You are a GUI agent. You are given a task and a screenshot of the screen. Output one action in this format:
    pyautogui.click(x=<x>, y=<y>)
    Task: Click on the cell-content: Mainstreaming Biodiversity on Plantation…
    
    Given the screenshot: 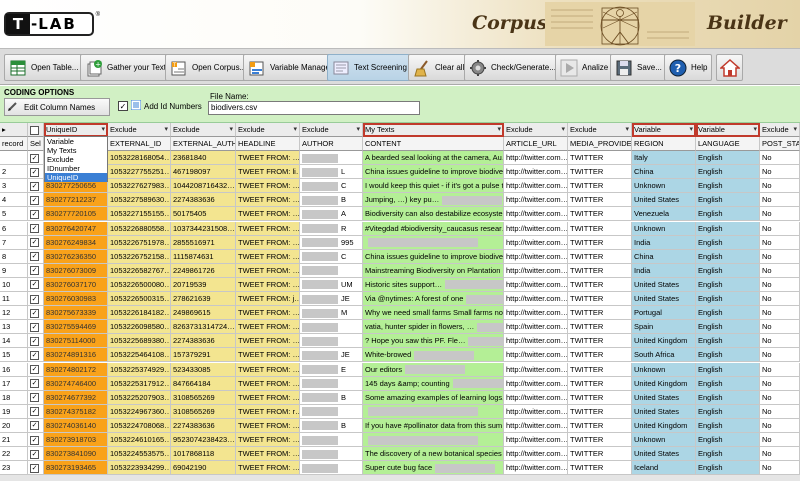 What is the action you would take?
    pyautogui.click(x=433, y=270)
    